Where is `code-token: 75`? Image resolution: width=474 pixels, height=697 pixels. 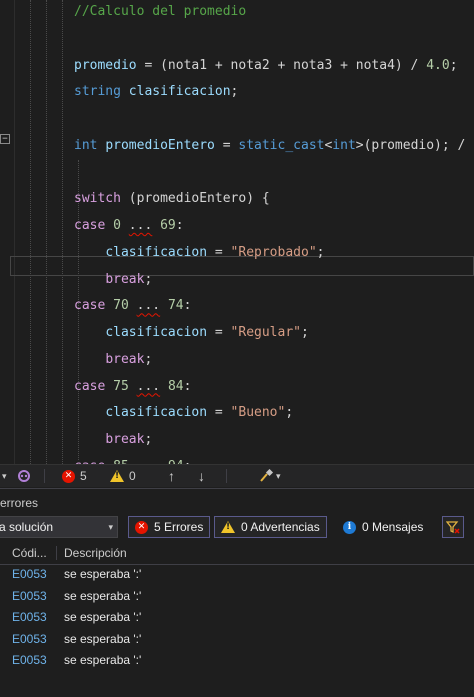 code-token: 75 is located at coordinates (121, 386).